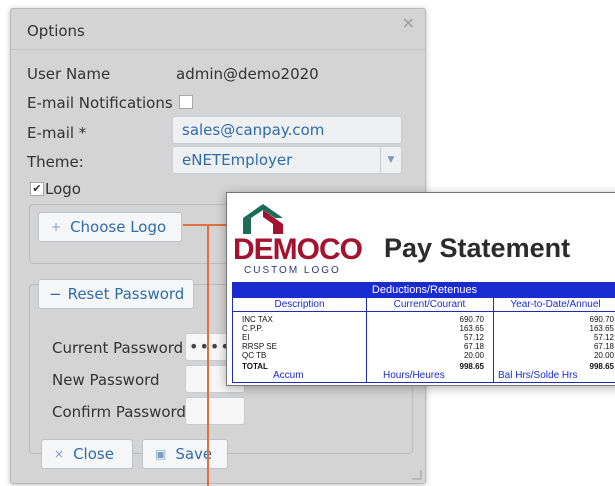 This screenshot has height=486, width=615. Describe the element at coordinates (208, 355) in the screenshot. I see `connector-line-vertical` at that location.